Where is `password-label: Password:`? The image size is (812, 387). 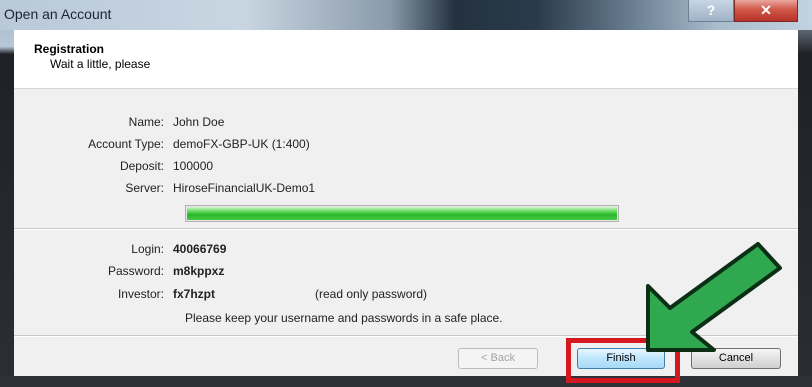 password-label: Password: is located at coordinates (135, 271).